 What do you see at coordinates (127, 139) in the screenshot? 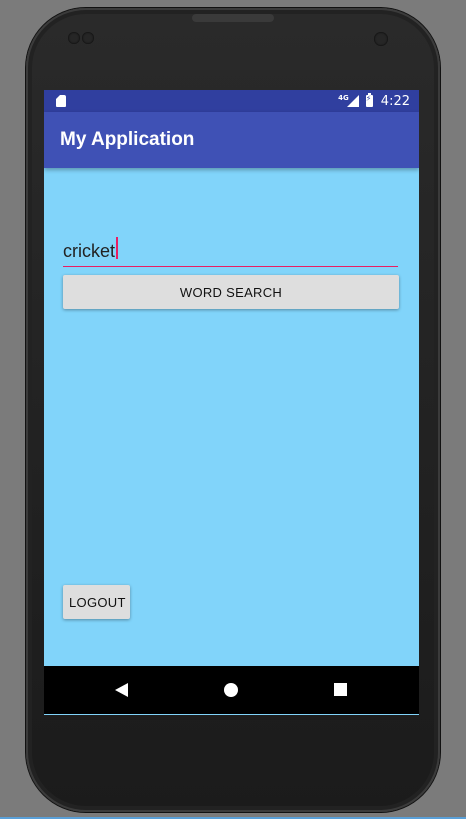
I see `app-title: My Application` at bounding box center [127, 139].